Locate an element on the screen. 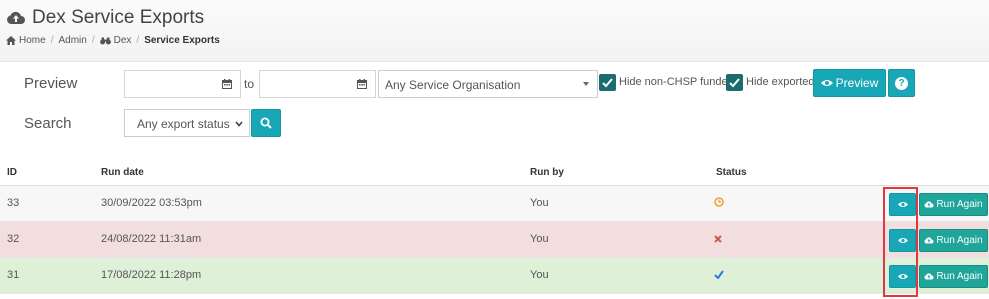 The height and width of the screenshot is (299, 989). date-to-field is located at coordinates (317, 84).